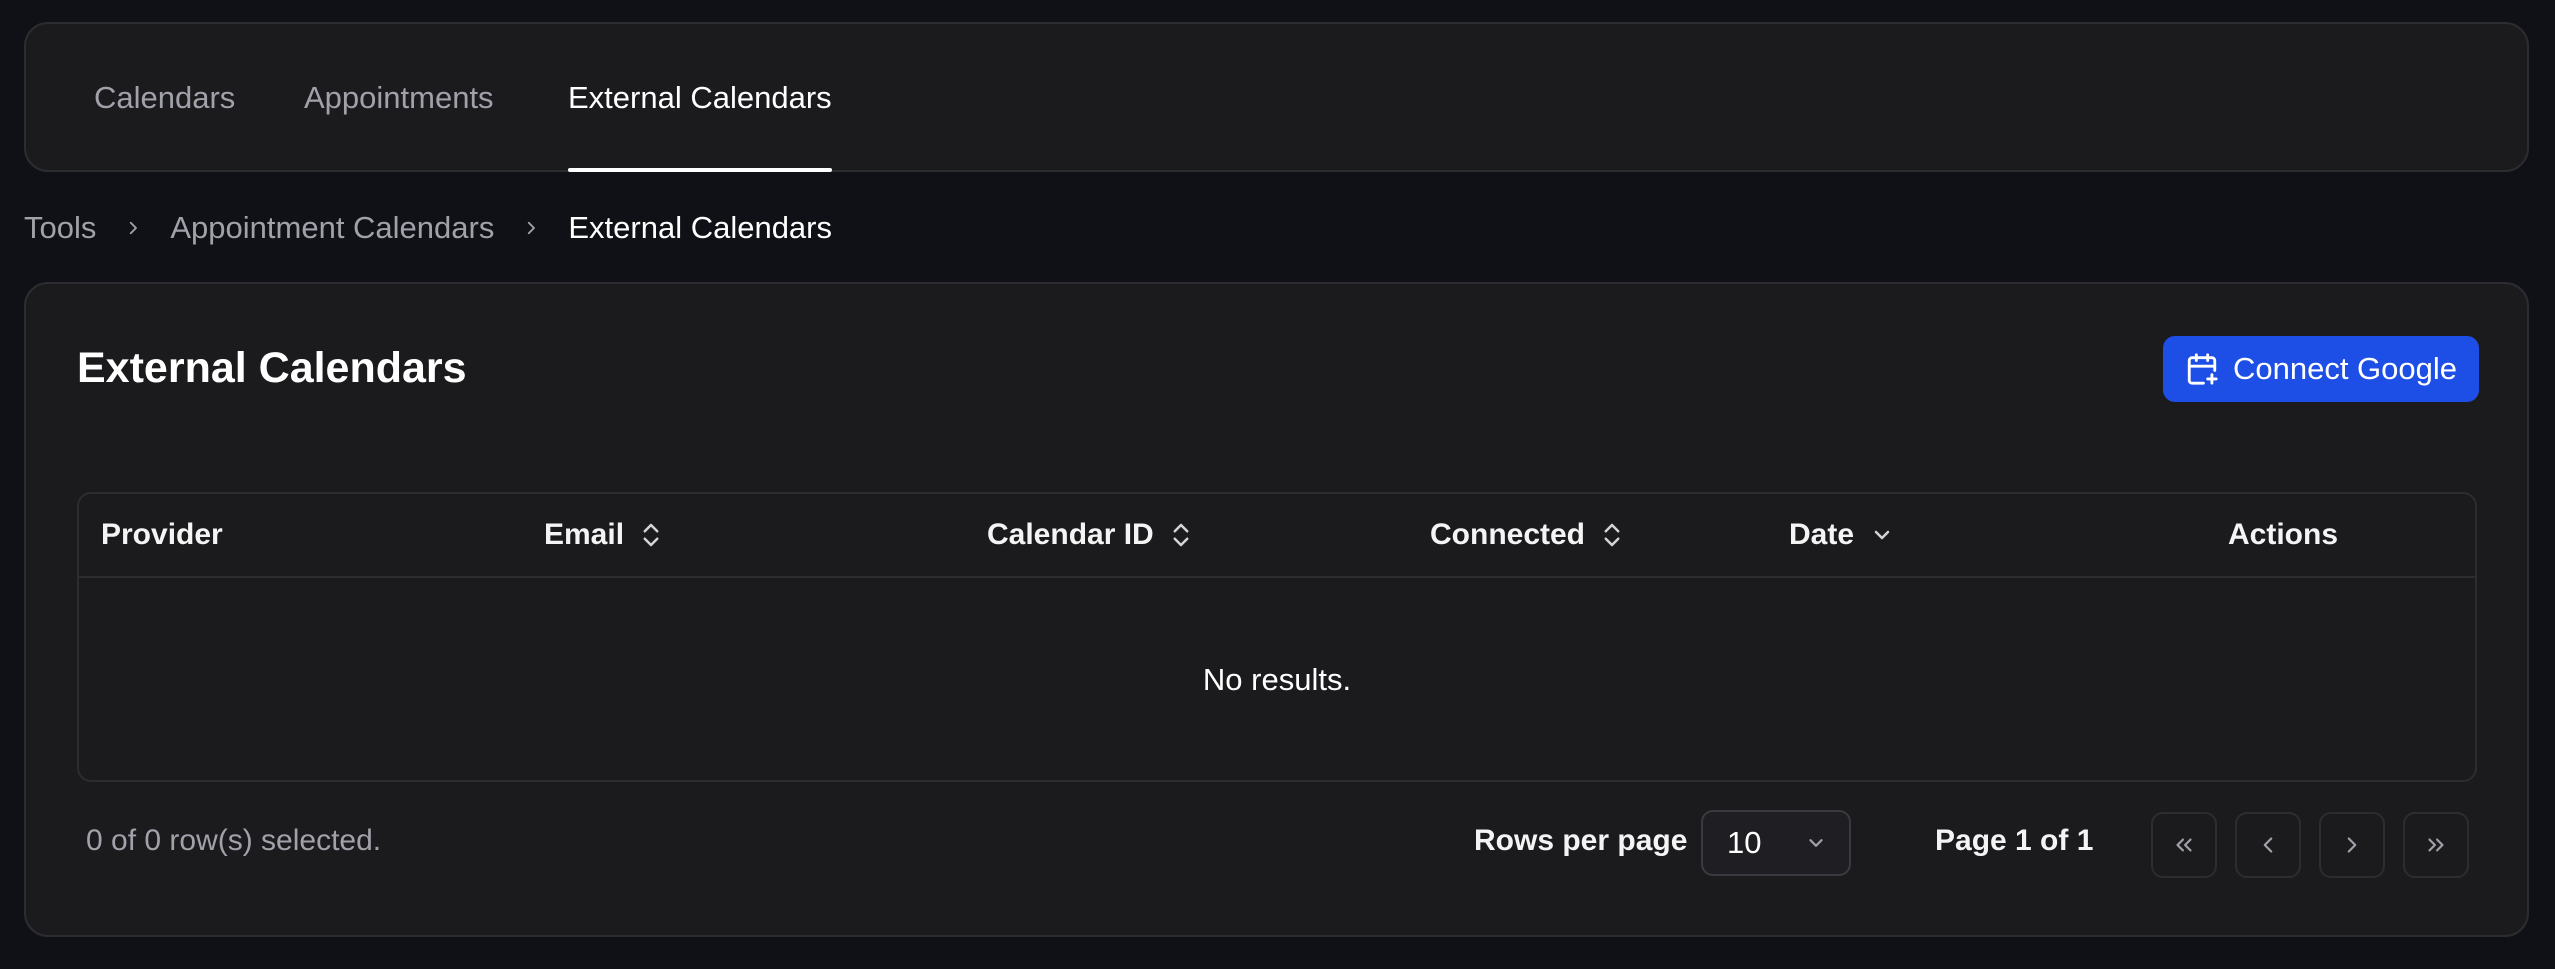 Image resolution: width=2555 pixels, height=969 pixels. Describe the element at coordinates (2345, 368) in the screenshot. I see `connect-google-label: Connect Google` at that location.